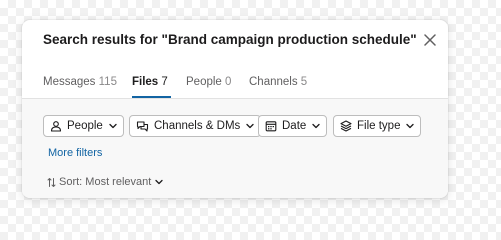 This screenshot has width=501, height=240. Describe the element at coordinates (56, 126) in the screenshot. I see `person-icon` at that location.